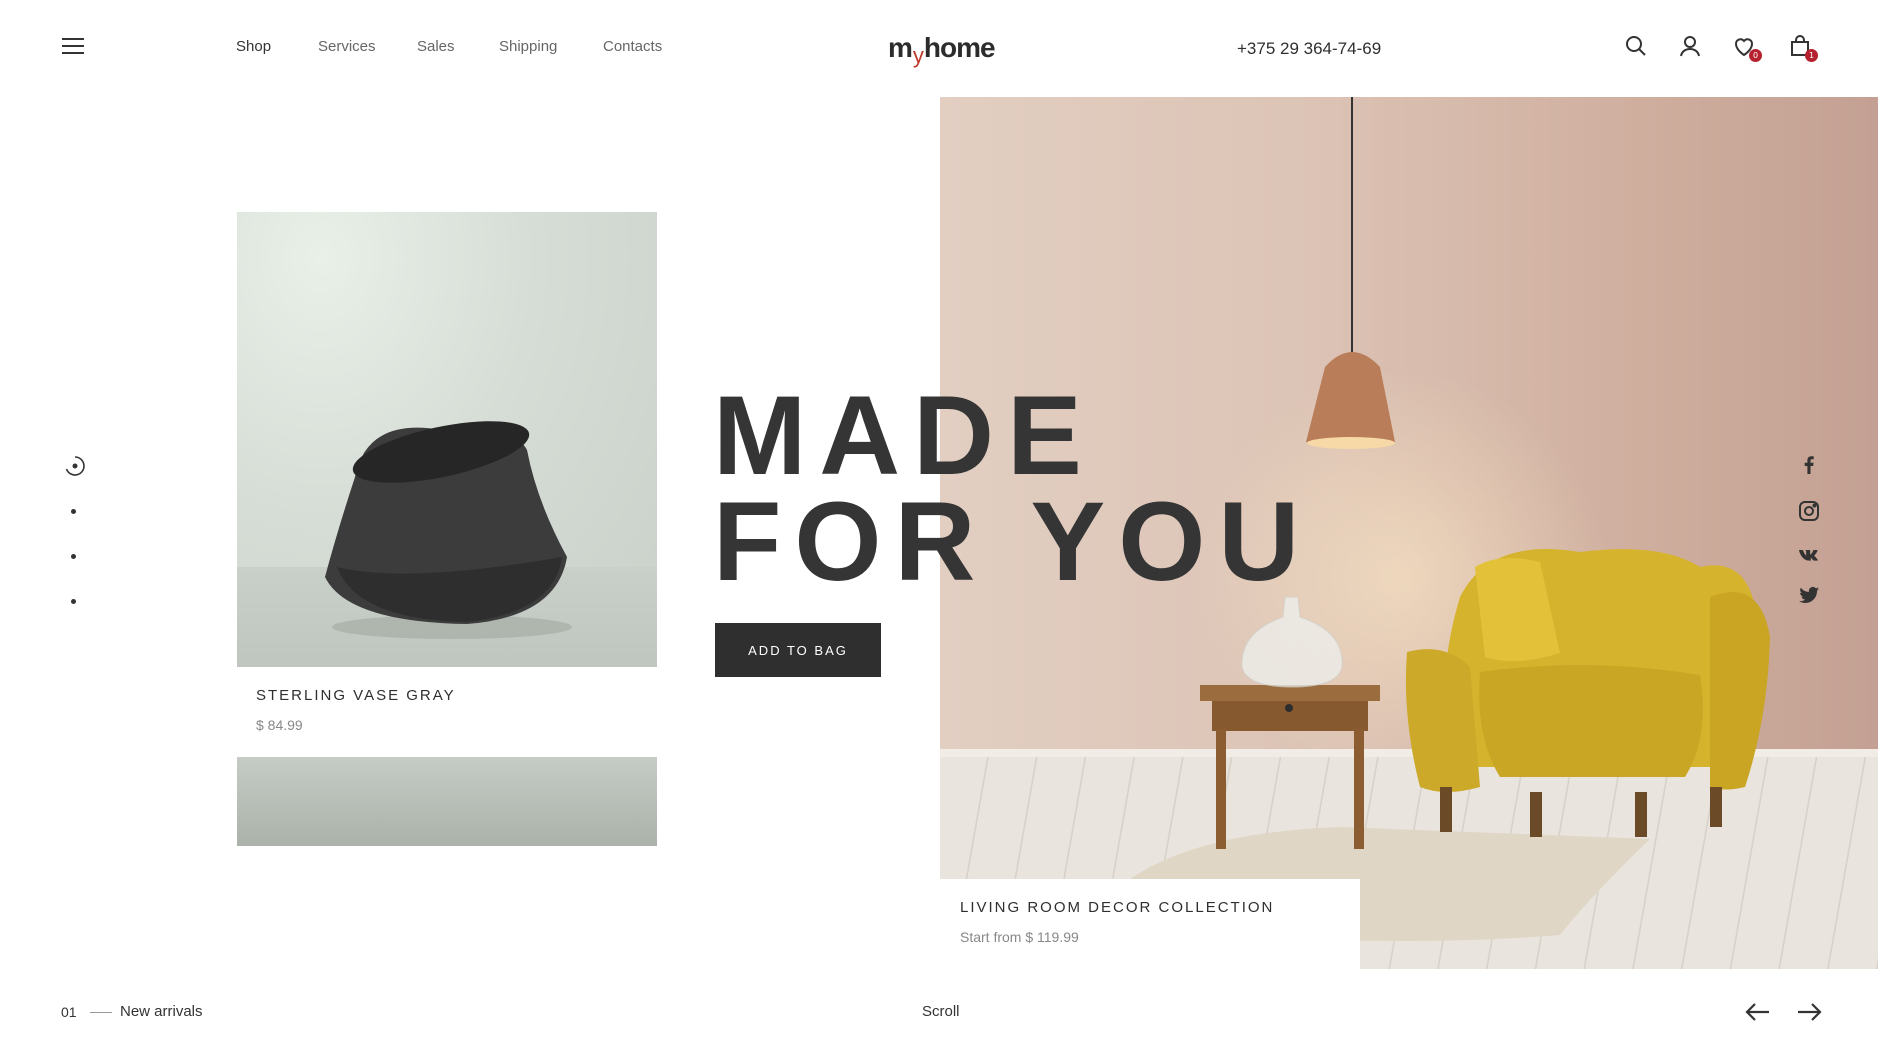  What do you see at coordinates (632, 46) in the screenshot?
I see `nav-contacts: Contacts` at bounding box center [632, 46].